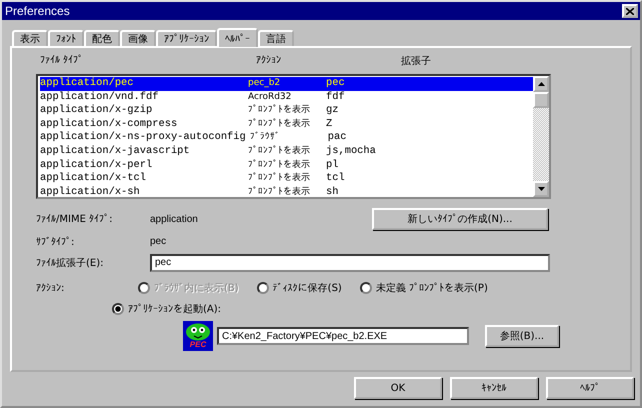  I want to click on close-button, so click(630, 11).